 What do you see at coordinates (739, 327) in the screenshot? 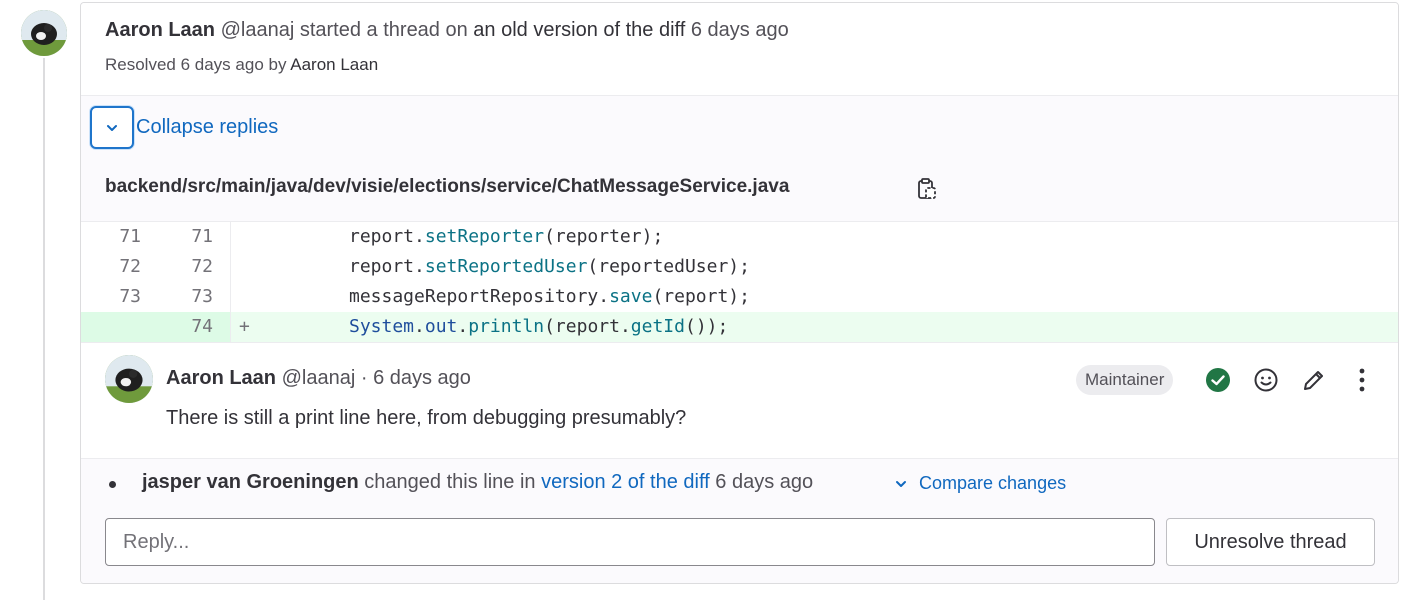
I see `diff-line-added: 74 + System.out.println(report.getId());` at bounding box center [739, 327].